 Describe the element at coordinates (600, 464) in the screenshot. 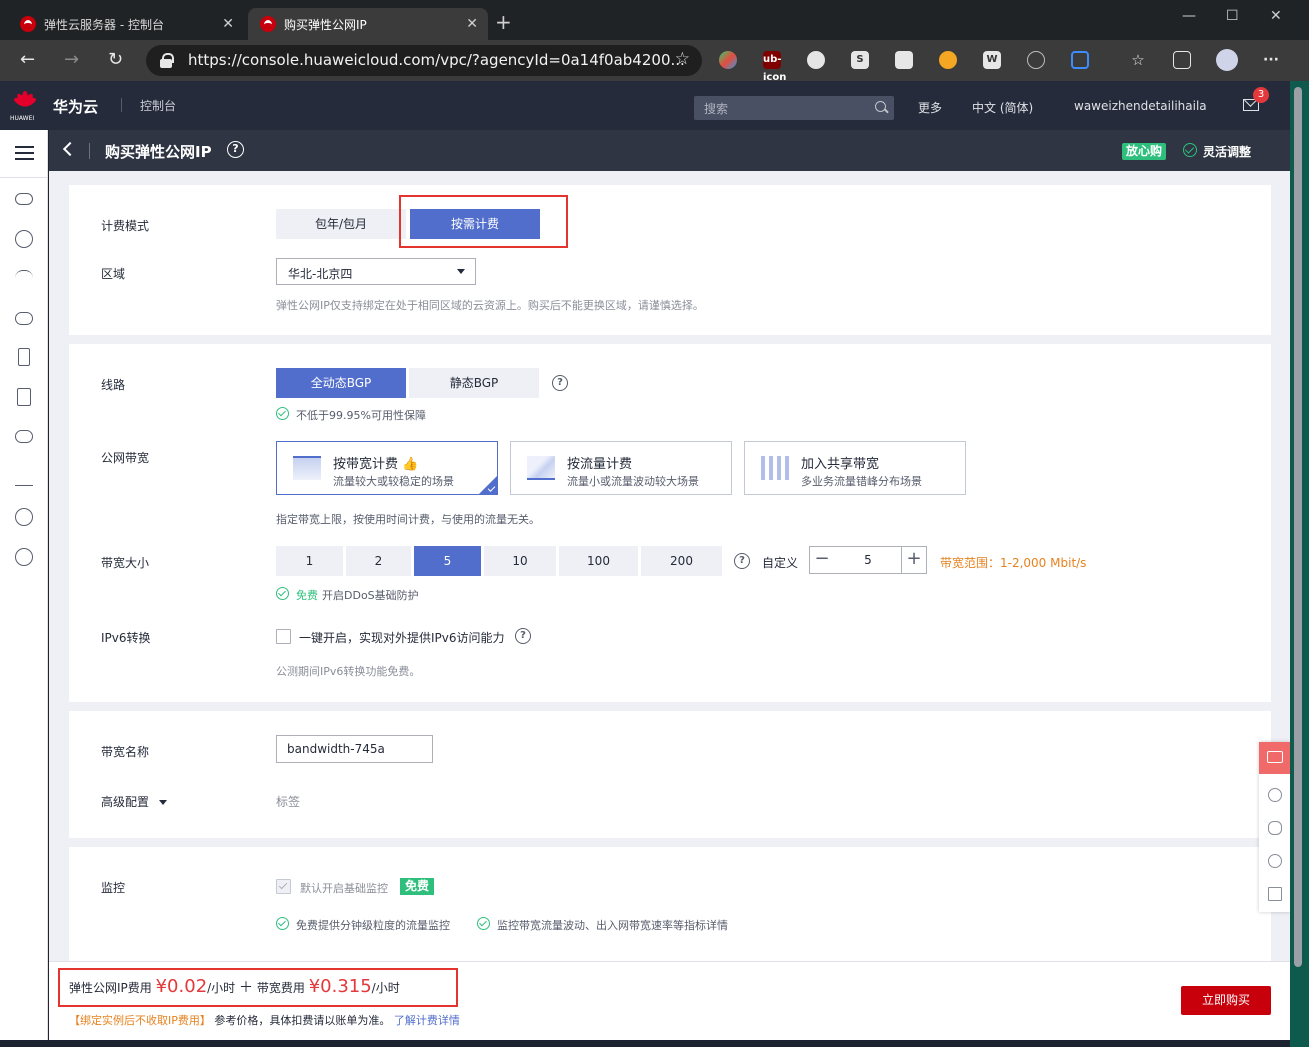

I see `option-title: 按流量计费` at that location.